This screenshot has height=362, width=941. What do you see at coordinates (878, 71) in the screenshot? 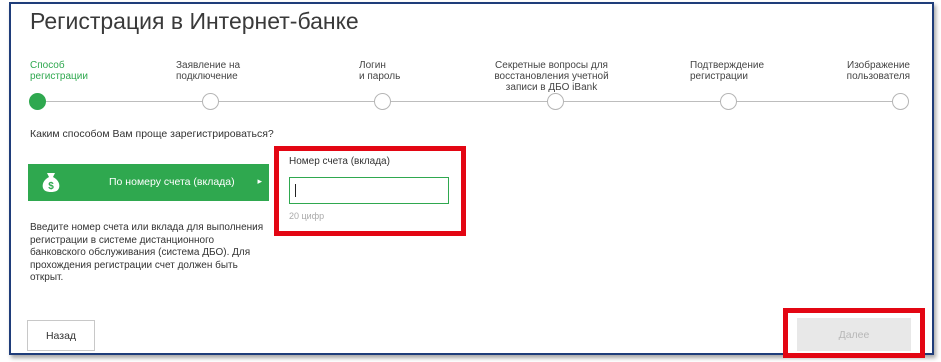
I see `step-label-user-image: Изображение пользователя` at bounding box center [878, 71].